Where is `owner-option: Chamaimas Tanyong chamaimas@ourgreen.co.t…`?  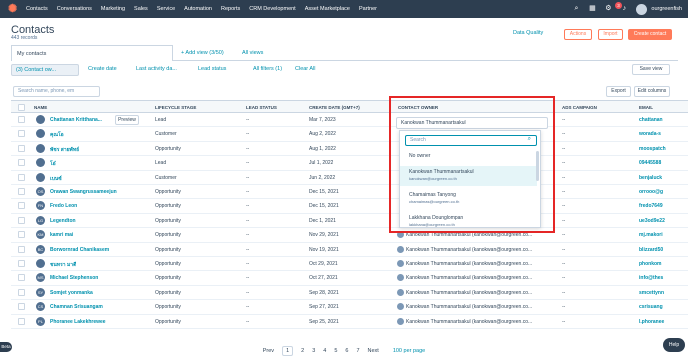 owner-option: Chamaimas Tanyong chamaimas@ourgreen.co.t… is located at coordinates (468, 199).